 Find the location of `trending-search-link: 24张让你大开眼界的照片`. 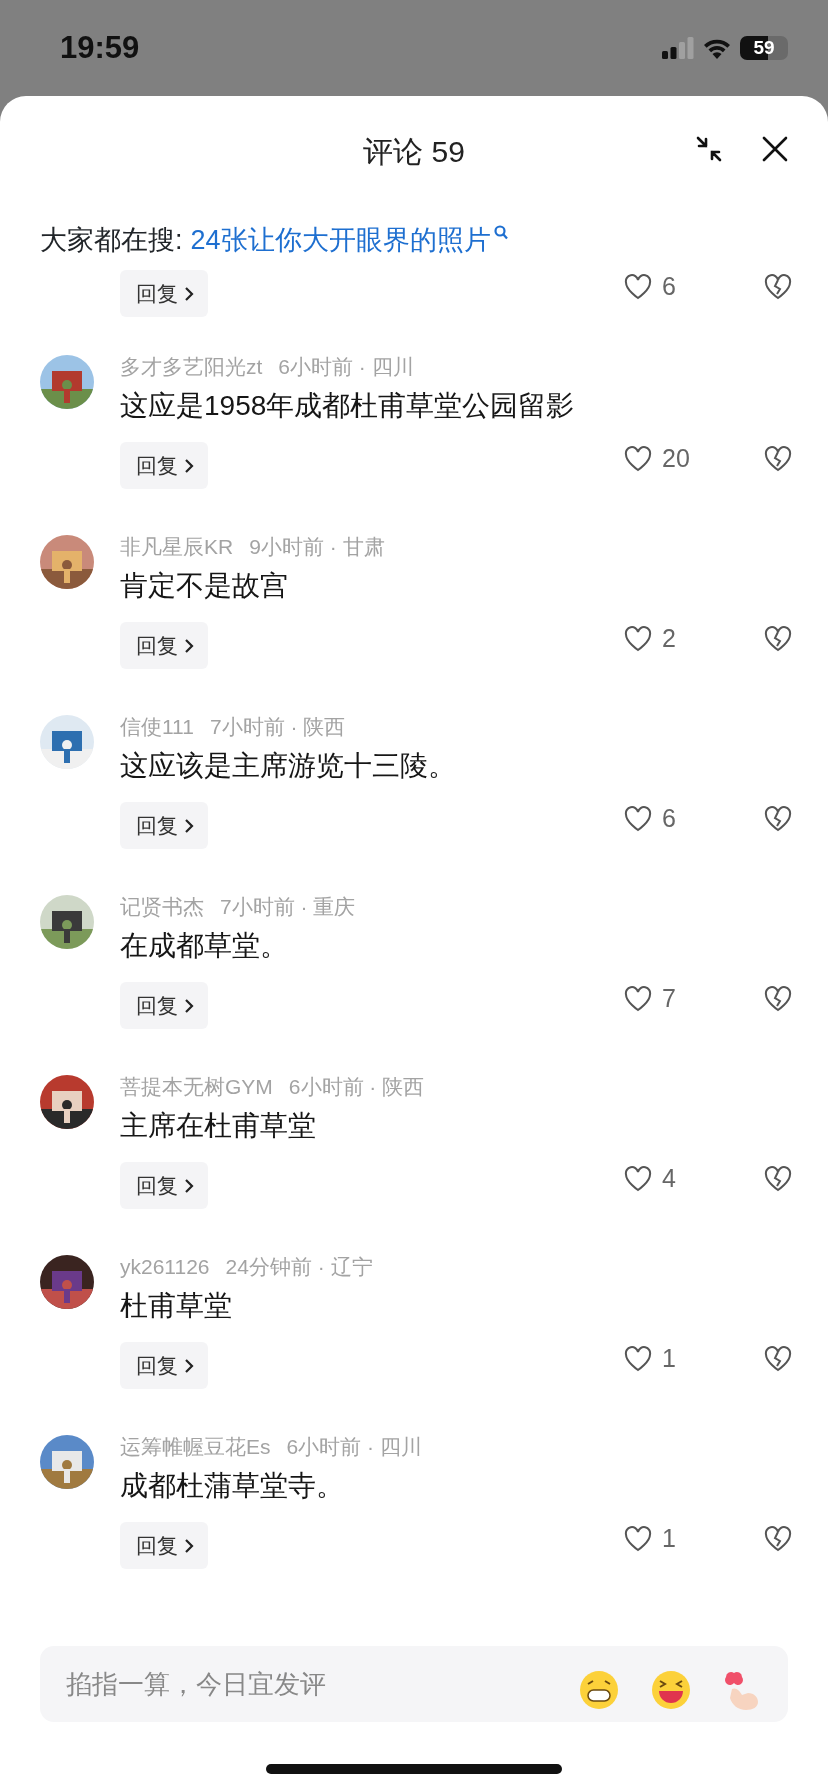

trending-search-link: 24张让你大开眼界的照片 is located at coordinates (340, 240).